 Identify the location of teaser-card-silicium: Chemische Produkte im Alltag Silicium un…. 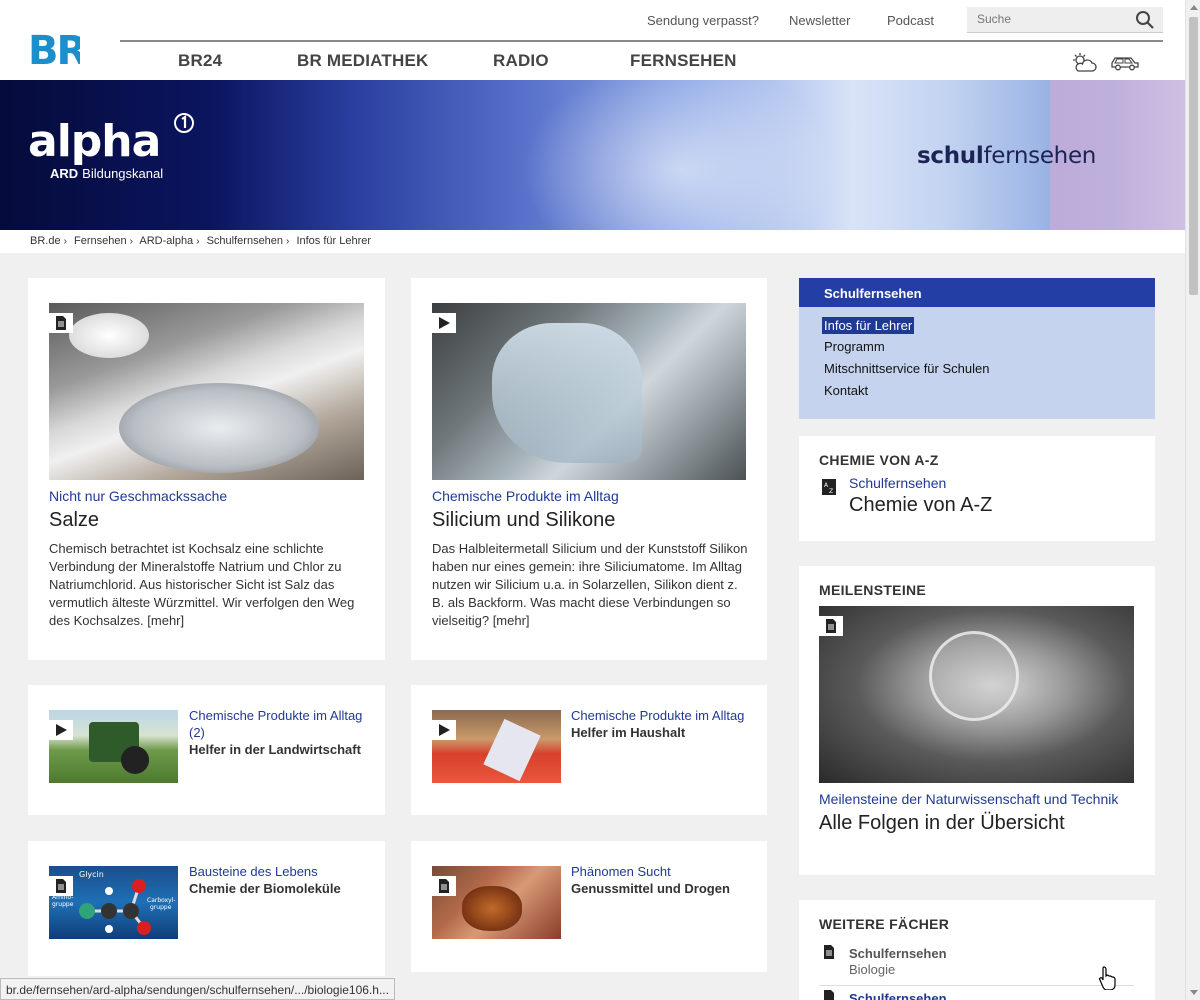
(589, 469).